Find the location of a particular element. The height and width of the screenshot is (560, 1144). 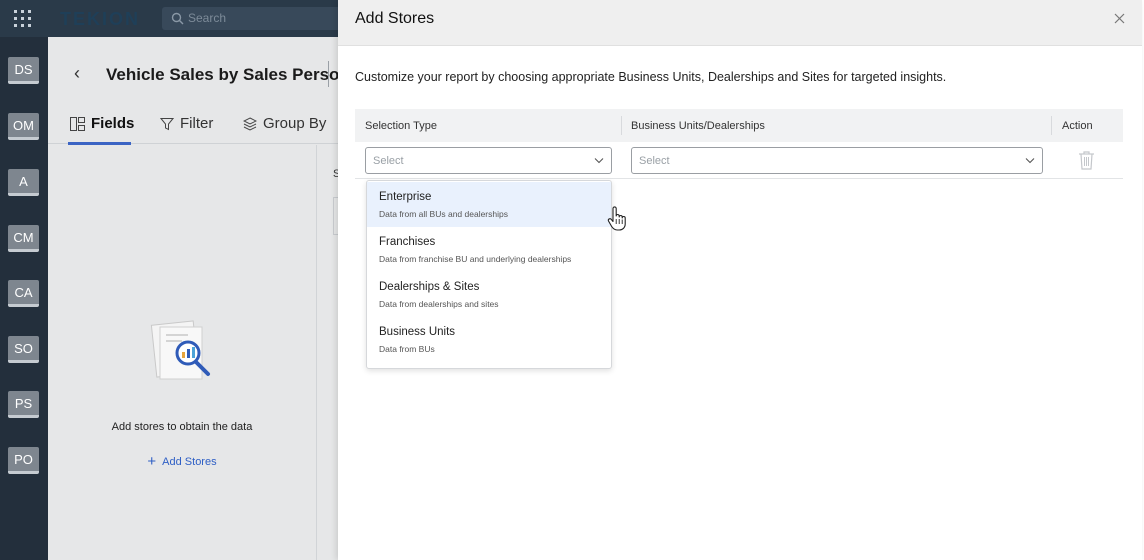

rail-badge-ps: PS is located at coordinates (23, 404).